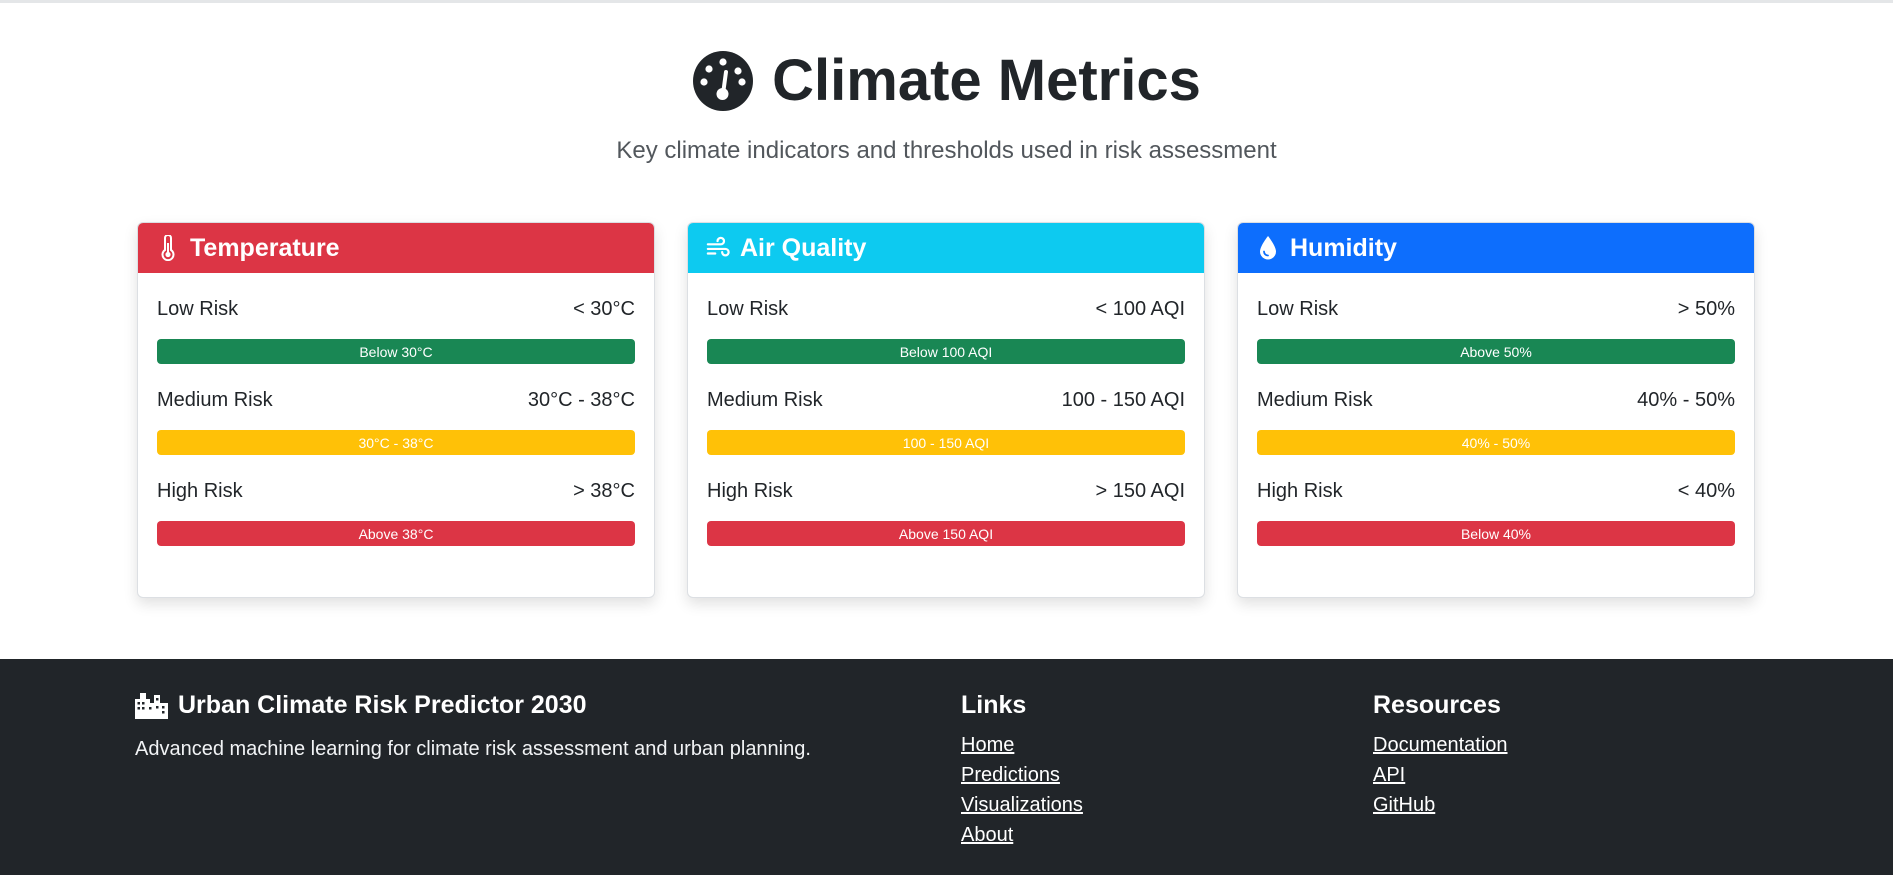 The height and width of the screenshot is (875, 1893). Describe the element at coordinates (1686, 399) in the screenshot. I see `risk-value: 40% - 50%` at that location.